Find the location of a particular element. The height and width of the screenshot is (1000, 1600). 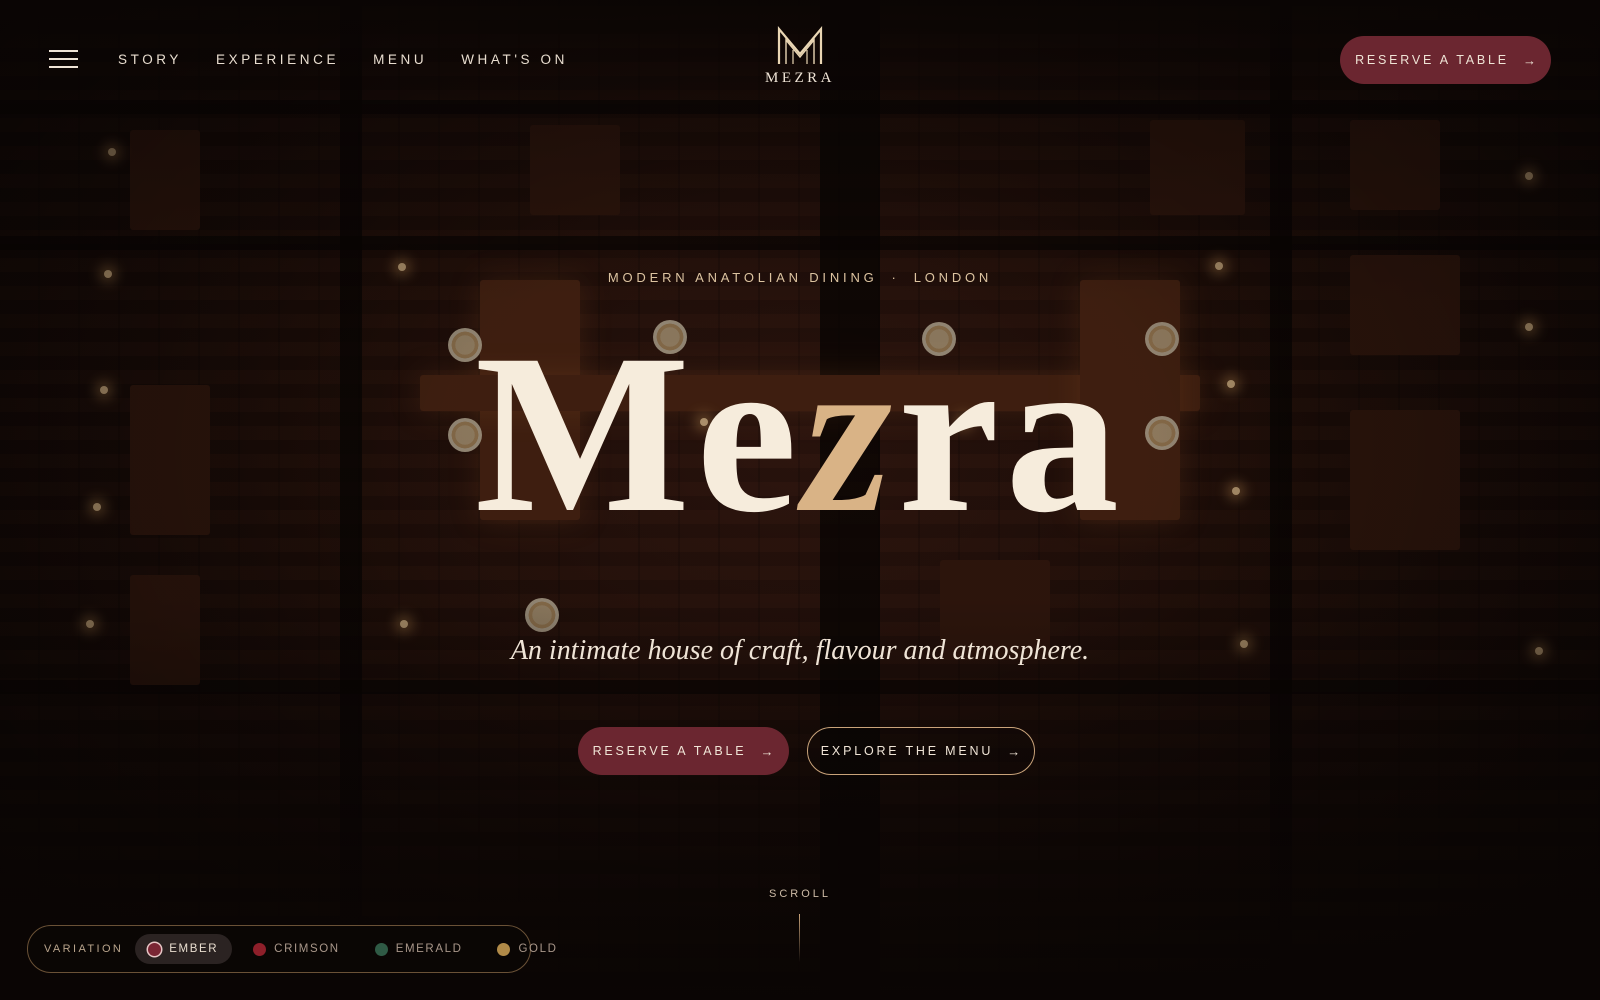

nav-story: STORY is located at coordinates (150, 59).